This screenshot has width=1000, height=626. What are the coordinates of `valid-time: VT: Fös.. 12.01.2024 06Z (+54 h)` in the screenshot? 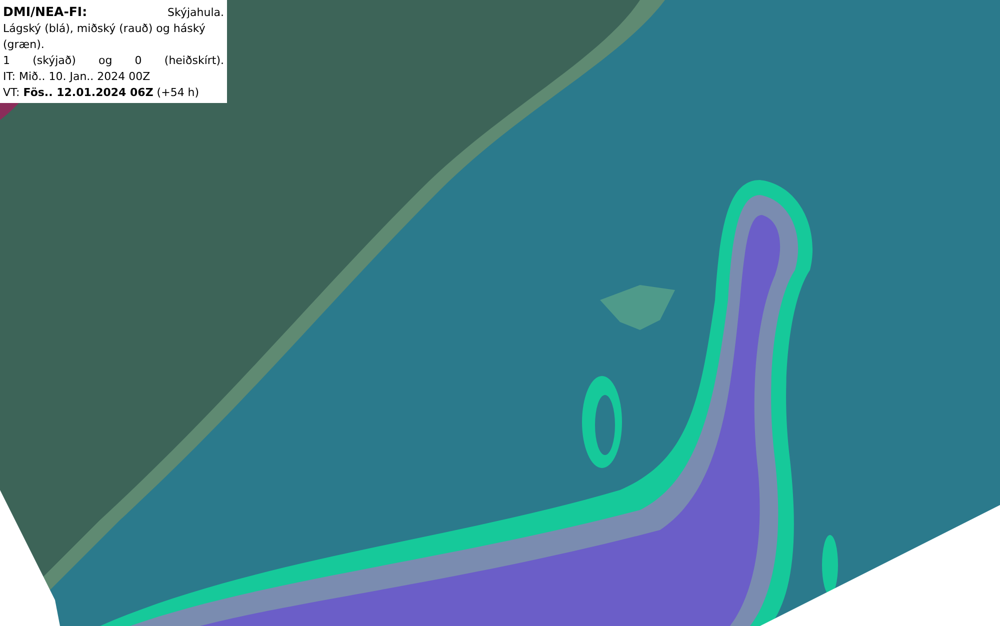 It's located at (101, 93).